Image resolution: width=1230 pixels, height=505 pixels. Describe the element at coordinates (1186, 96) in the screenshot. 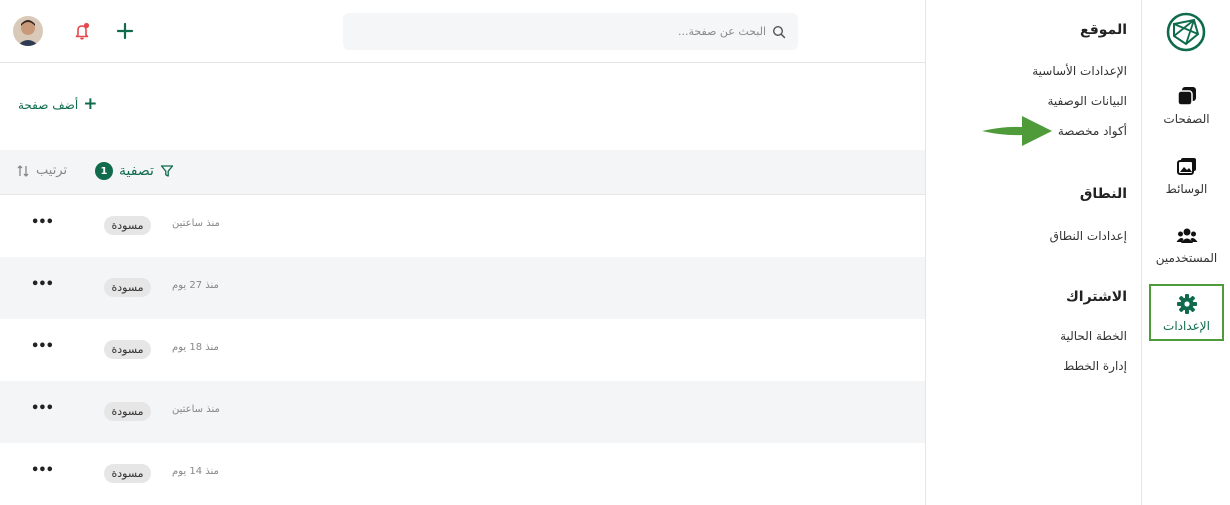

I see `pages-icon` at that location.